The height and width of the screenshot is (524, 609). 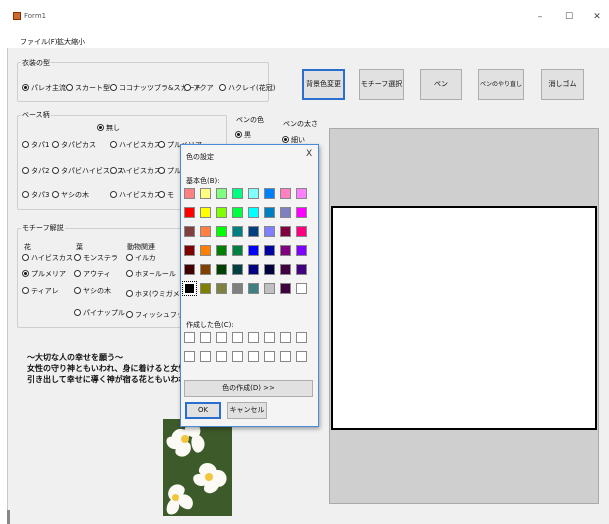 What do you see at coordinates (39, 42) in the screenshot?
I see `menu-file: ファイル(F)` at bounding box center [39, 42].